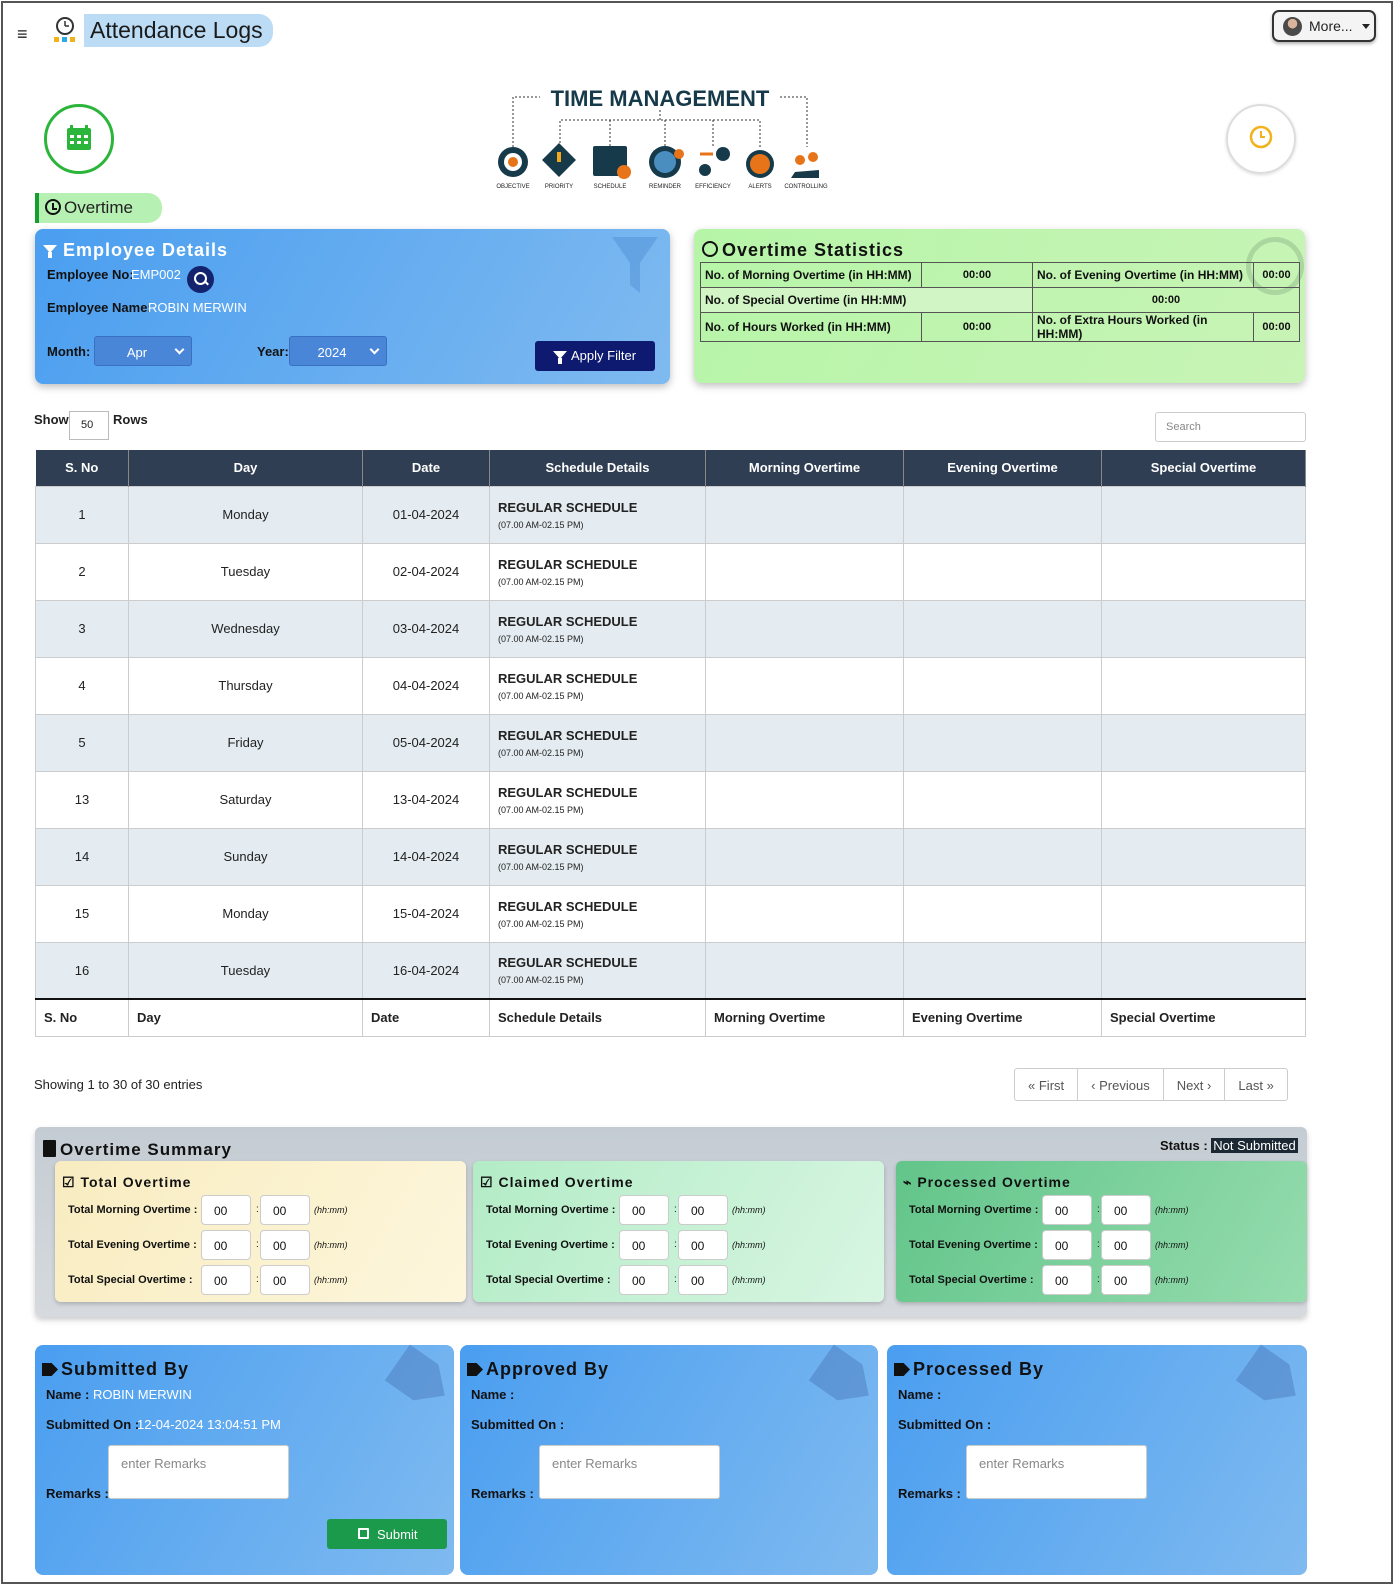  Describe the element at coordinates (804, 628) in the screenshot. I see `cell-morning` at that location.